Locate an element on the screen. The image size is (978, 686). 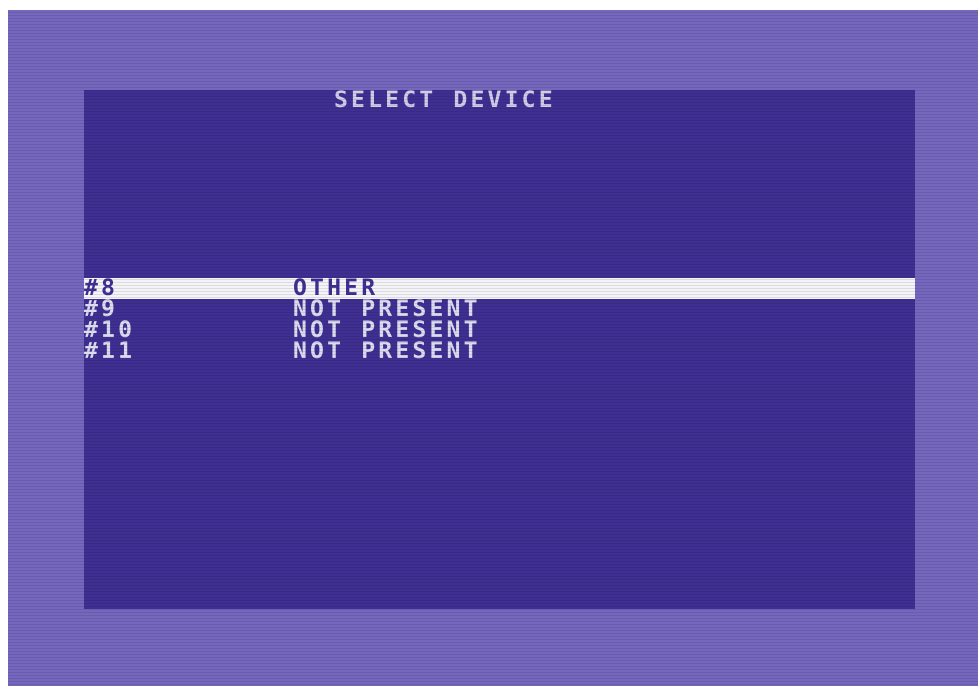
device-number: #11 is located at coordinates (110, 351).